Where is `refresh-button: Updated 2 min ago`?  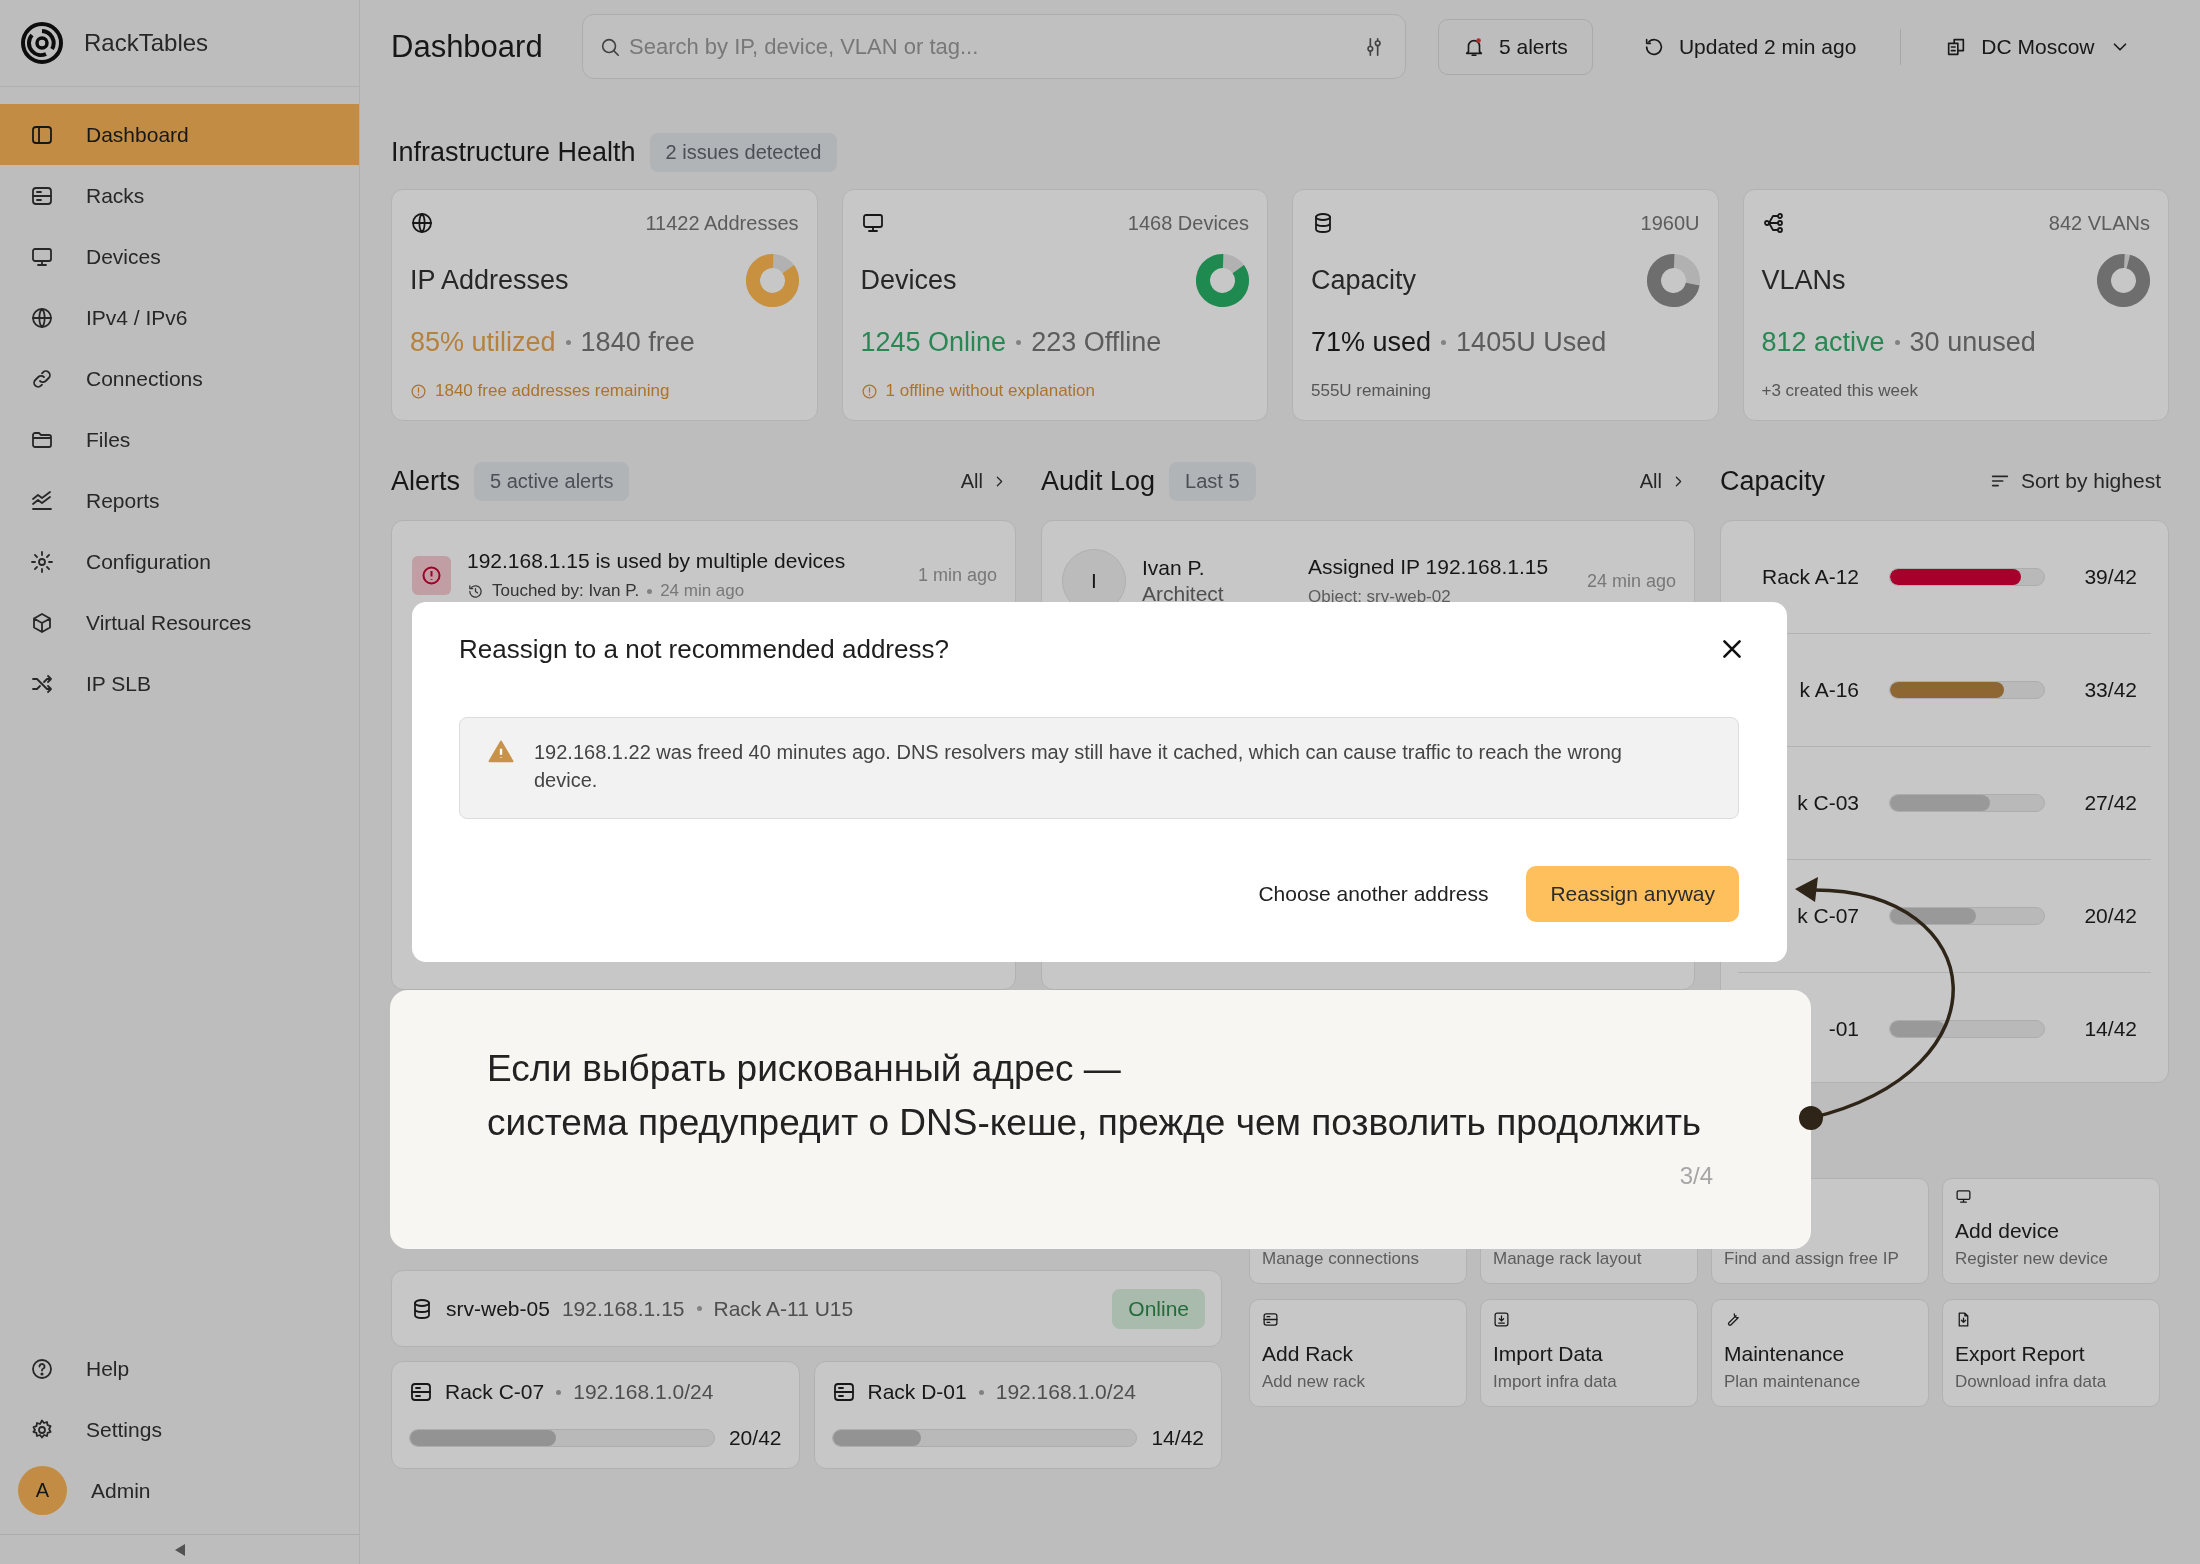
refresh-button: Updated 2 min ago is located at coordinates (1749, 46).